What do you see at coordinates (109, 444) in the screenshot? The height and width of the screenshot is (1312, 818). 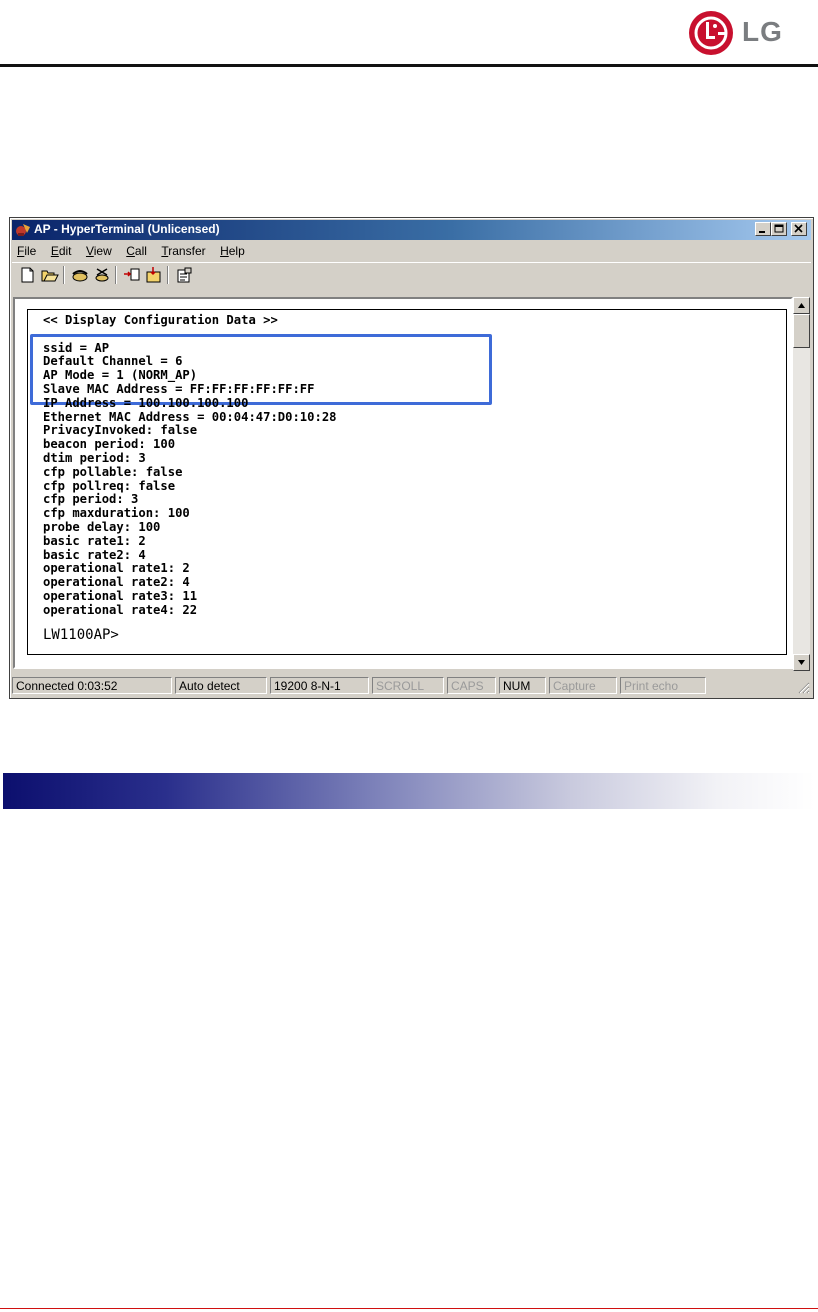 I see `terminal-line: beacon period: 100` at bounding box center [109, 444].